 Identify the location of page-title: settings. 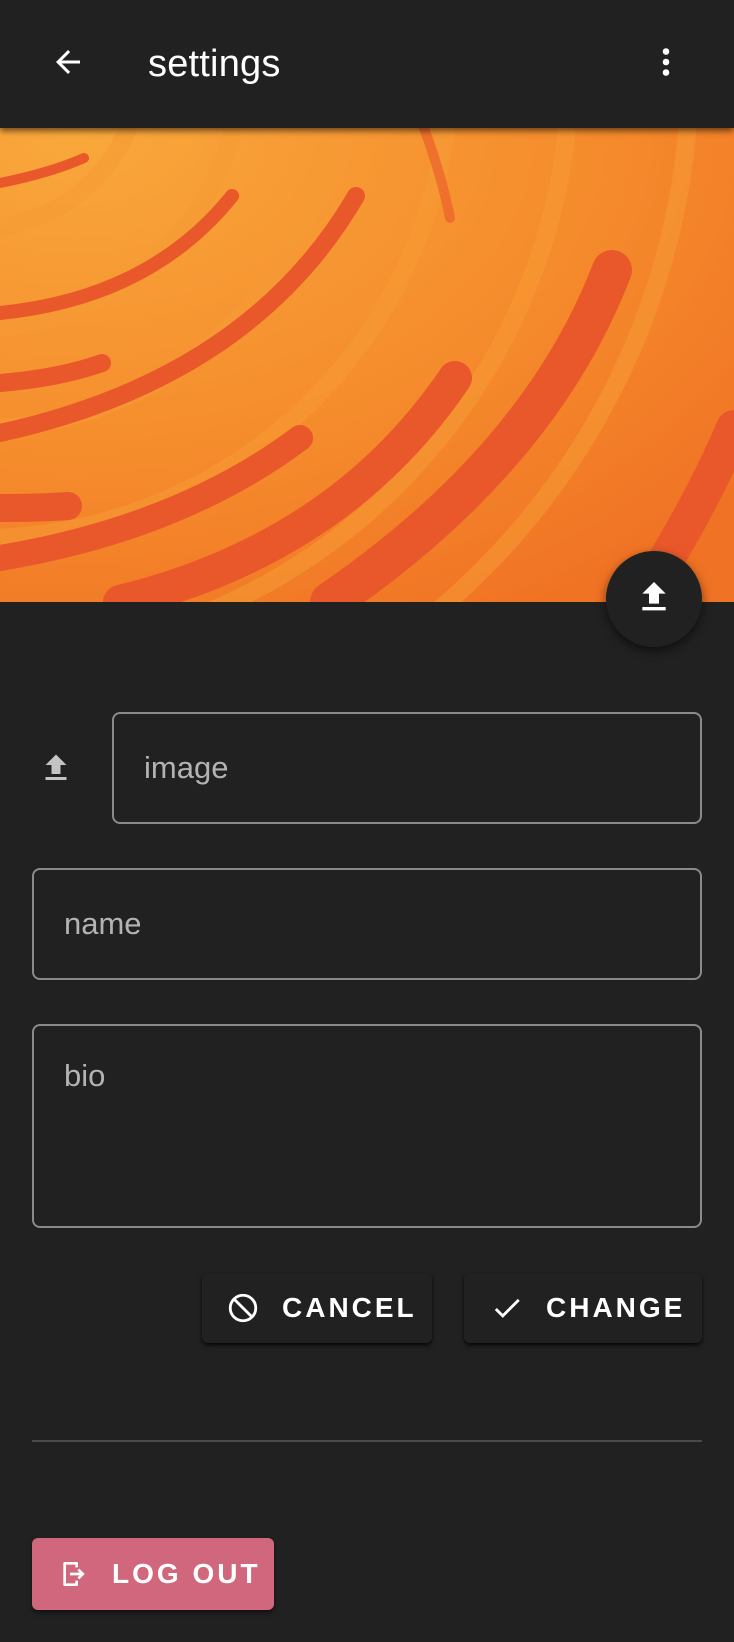
(214, 64).